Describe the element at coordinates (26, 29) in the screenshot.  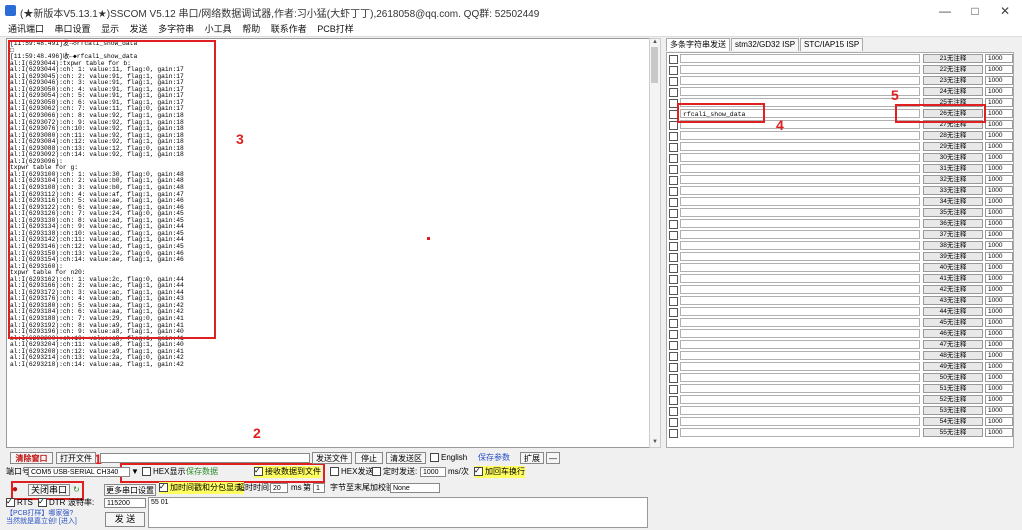
I see `menu-item-port: 通讯端口` at that location.